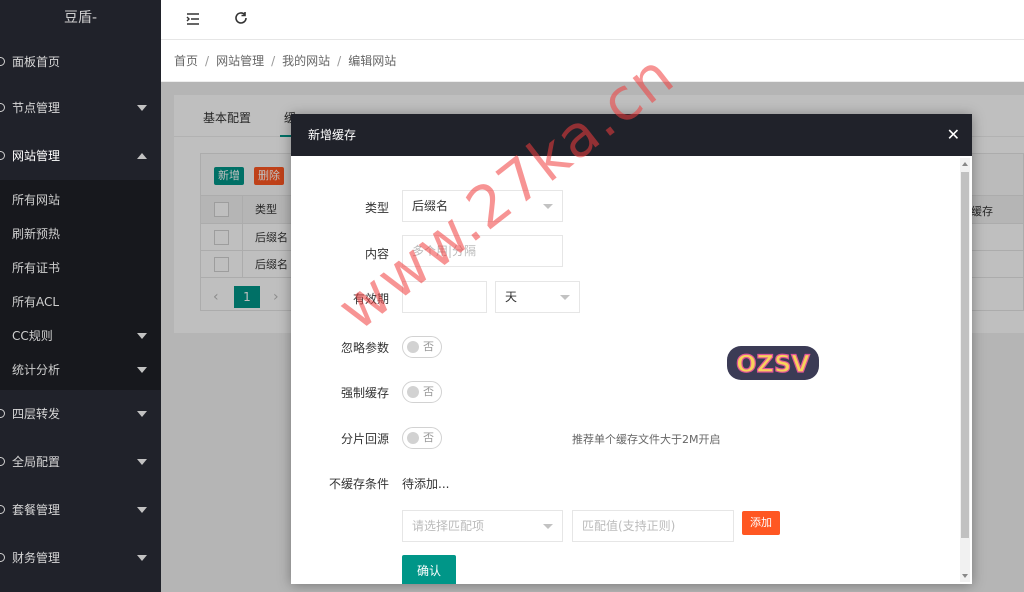 The image size is (1024, 592). Describe the element at coordinates (376, 254) in the screenshot. I see `content-label: 内容` at that location.